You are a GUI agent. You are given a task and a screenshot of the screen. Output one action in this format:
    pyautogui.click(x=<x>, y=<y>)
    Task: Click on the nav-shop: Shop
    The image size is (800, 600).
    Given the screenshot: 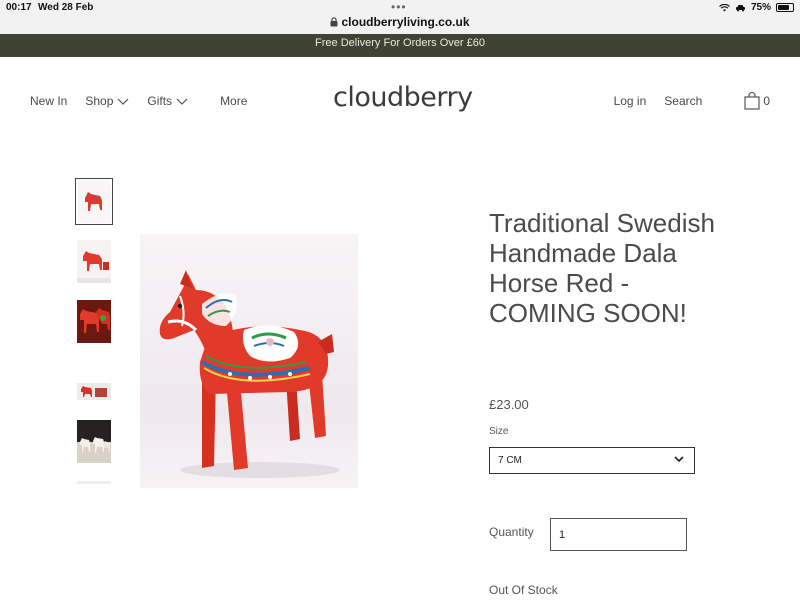 What is the action you would take?
    pyautogui.click(x=107, y=101)
    